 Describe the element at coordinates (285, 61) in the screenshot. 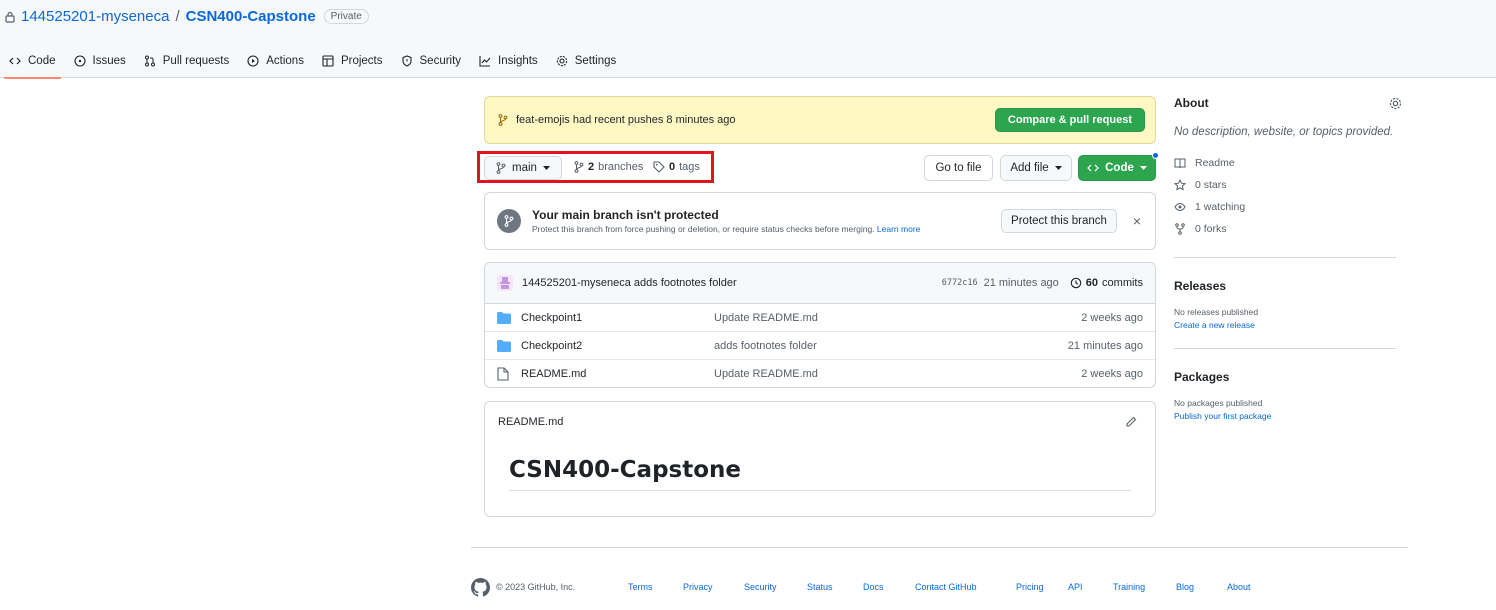

I see `tab-label: Actions` at that location.